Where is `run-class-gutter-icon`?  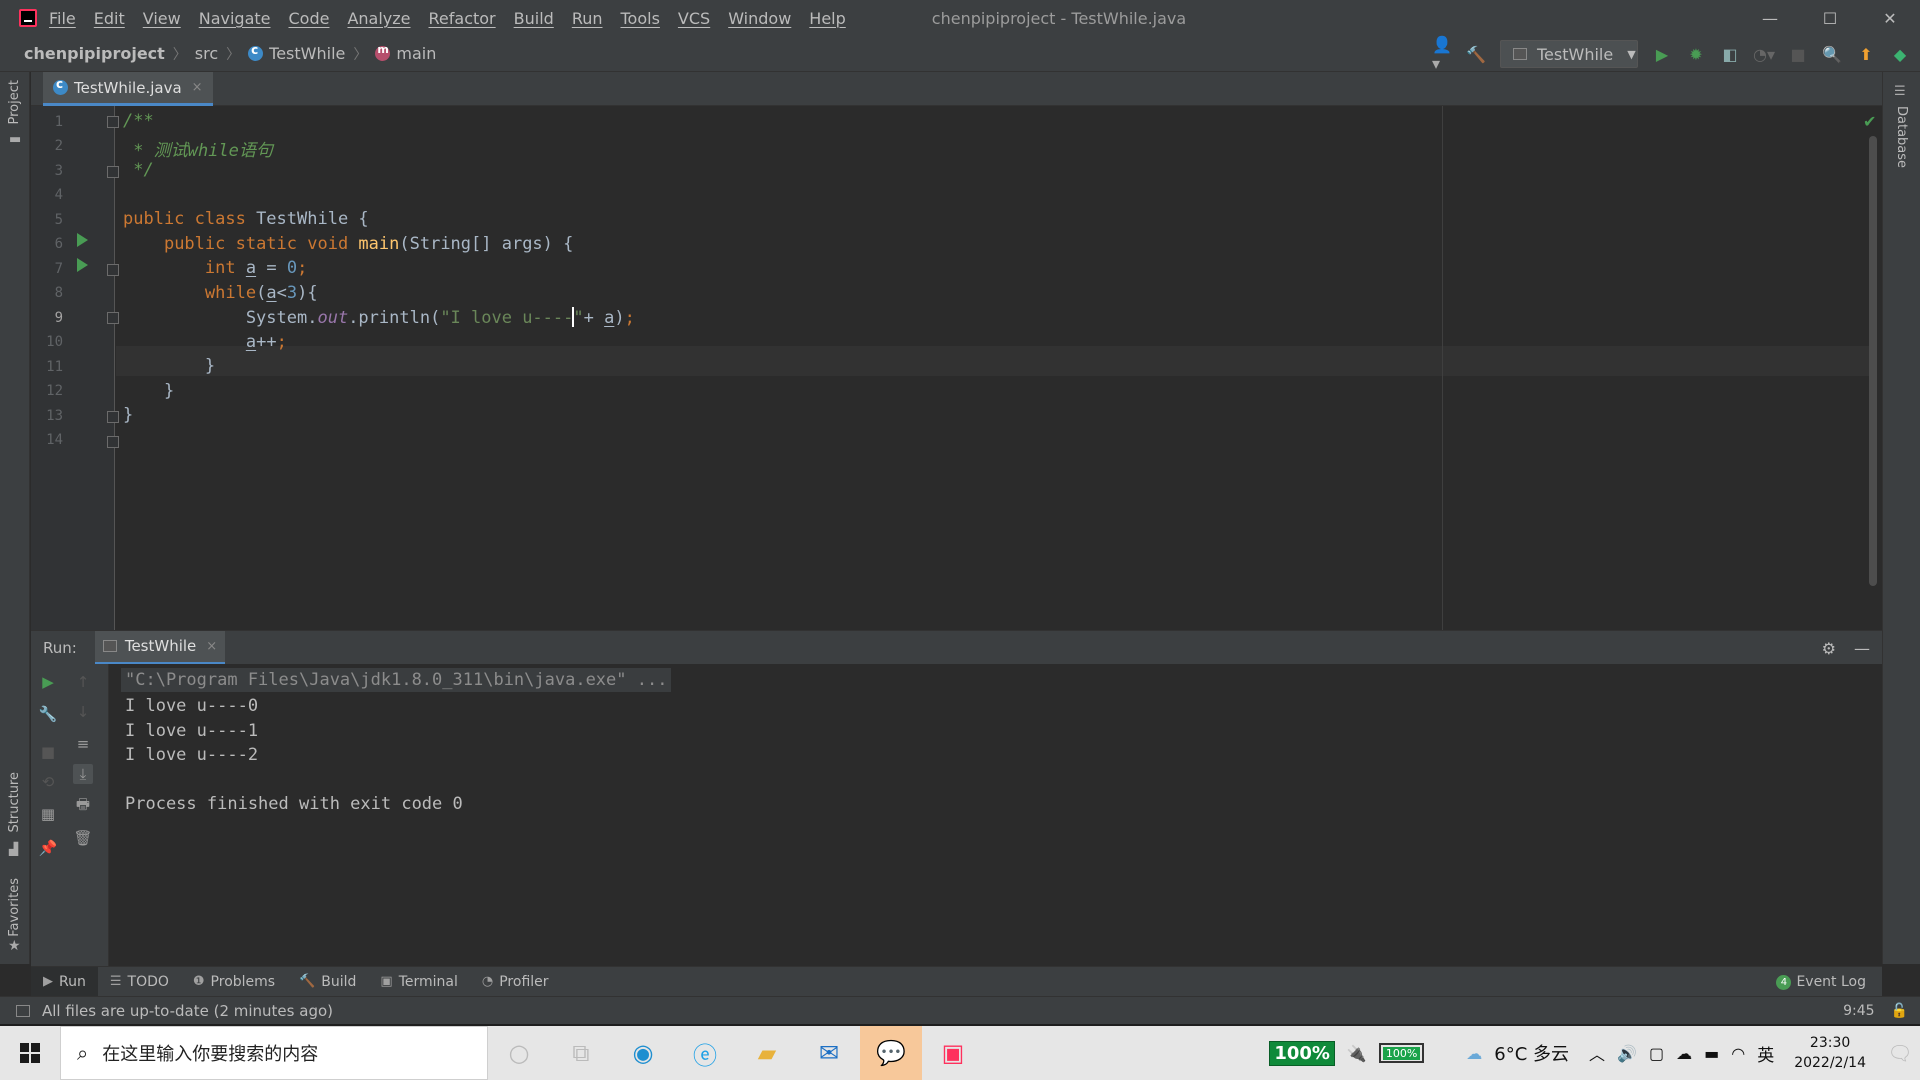 run-class-gutter-icon is located at coordinates (82, 240).